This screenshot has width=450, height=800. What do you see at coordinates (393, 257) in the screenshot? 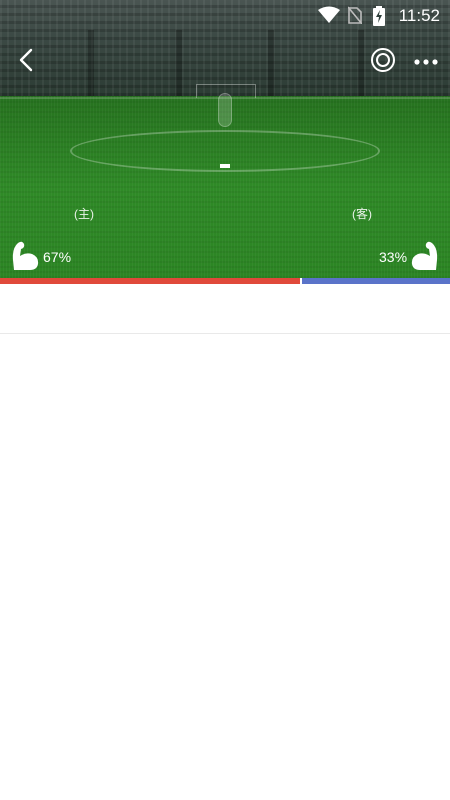
I see `away-strength-percent: 33%` at bounding box center [393, 257].